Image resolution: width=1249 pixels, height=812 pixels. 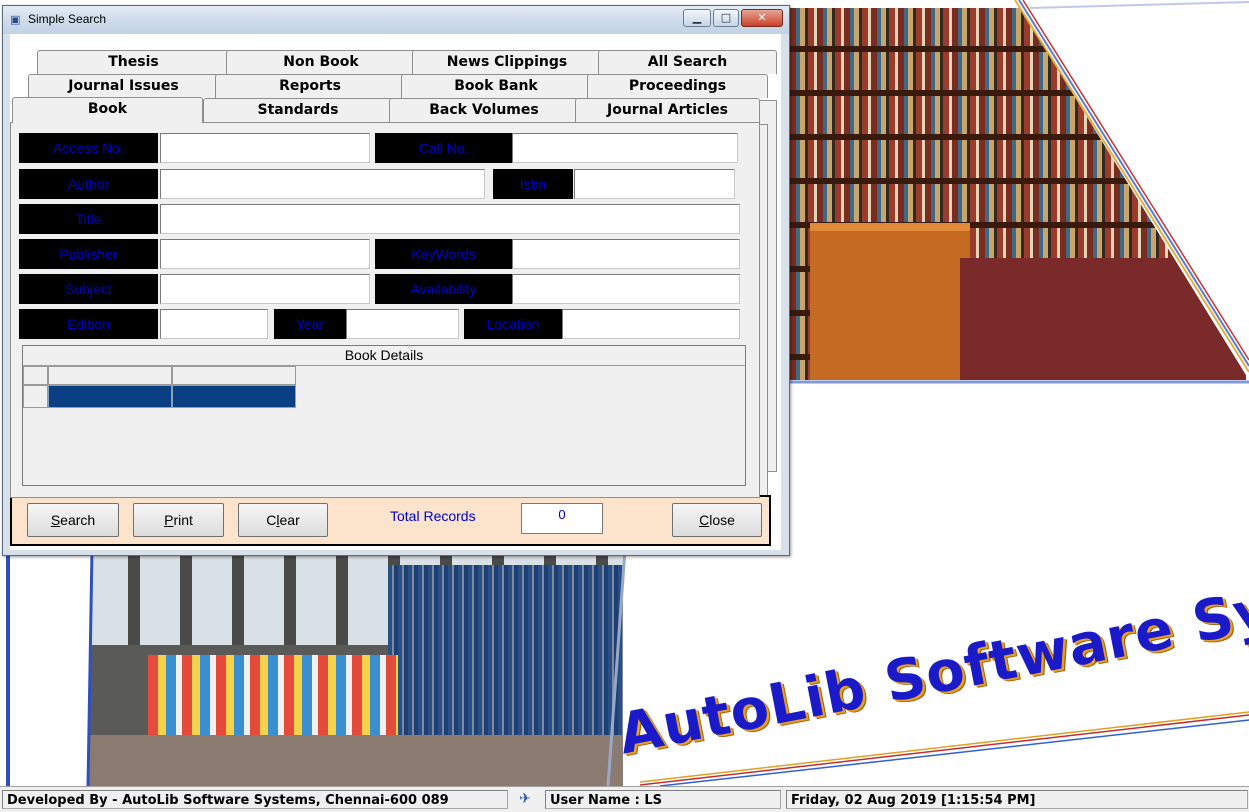 I want to click on tab-proceedings: Proceedings, so click(x=677, y=86).